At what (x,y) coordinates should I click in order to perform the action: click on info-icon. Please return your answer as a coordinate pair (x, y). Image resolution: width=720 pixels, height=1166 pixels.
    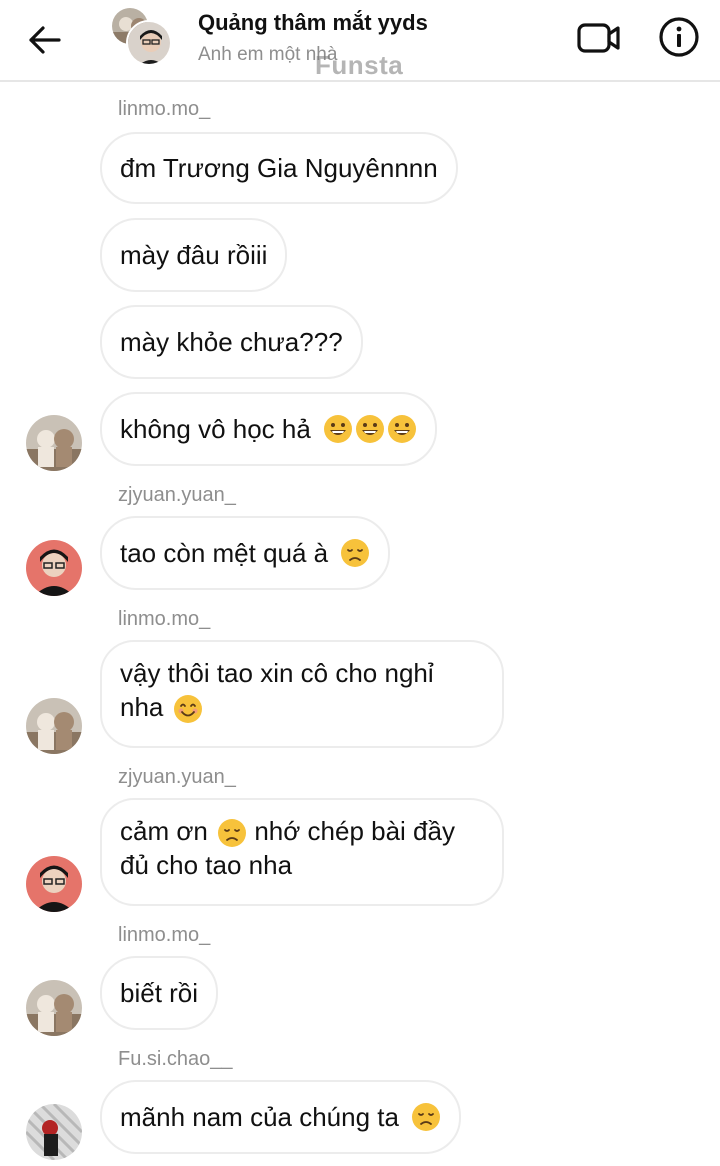
    Looking at the image, I should click on (679, 37).